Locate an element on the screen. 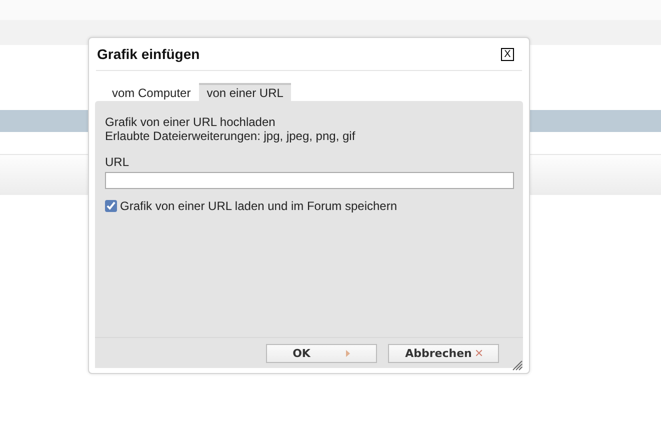 The image size is (661, 427). url-input is located at coordinates (309, 180).